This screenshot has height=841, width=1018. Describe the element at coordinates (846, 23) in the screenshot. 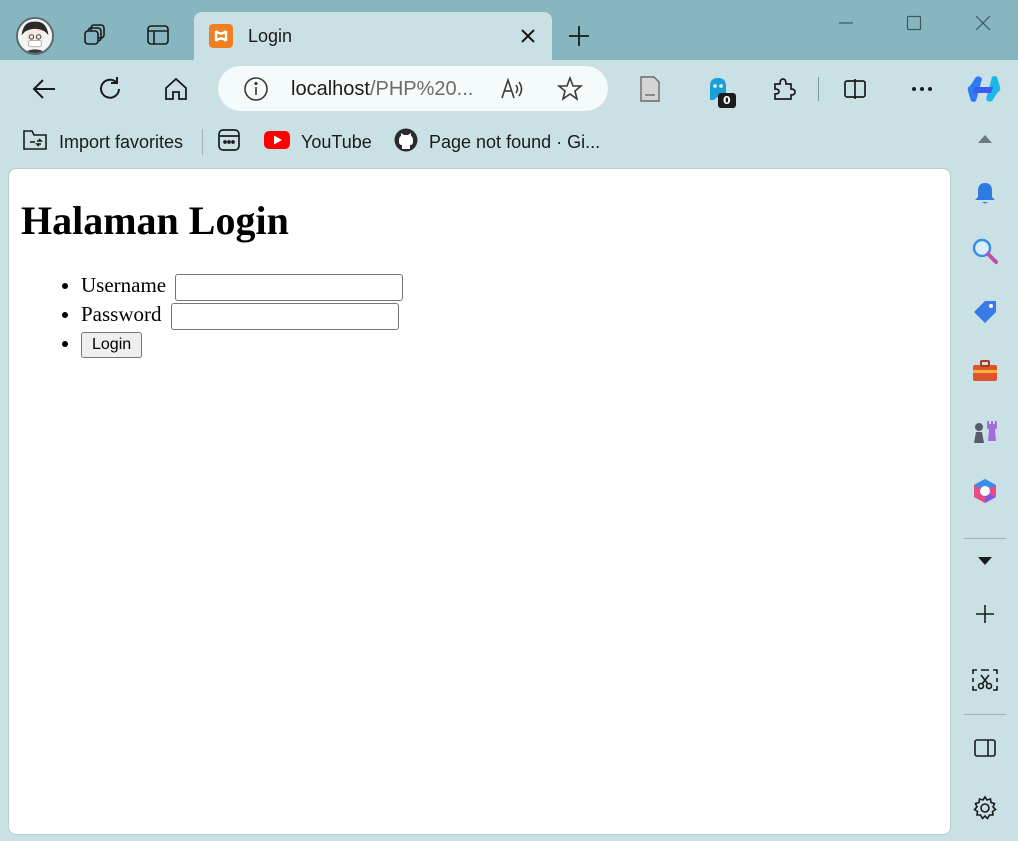

I see `minimize-icon` at that location.